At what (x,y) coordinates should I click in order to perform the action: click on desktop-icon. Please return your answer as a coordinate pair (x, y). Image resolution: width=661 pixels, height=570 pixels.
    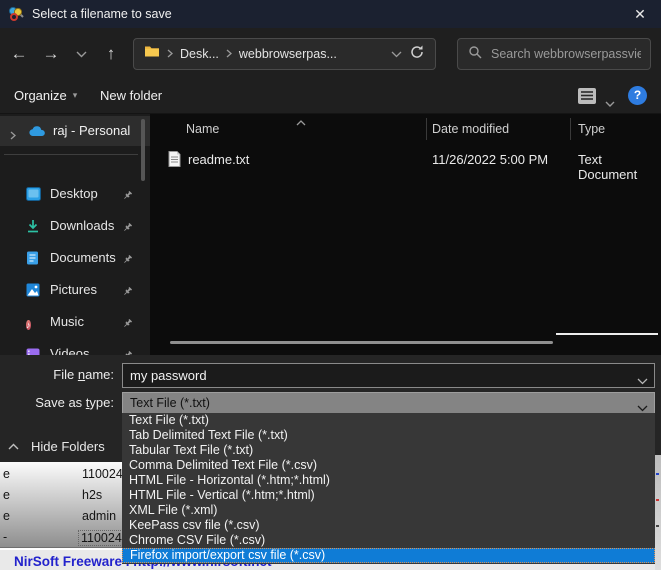
    Looking at the image, I should click on (33, 196).